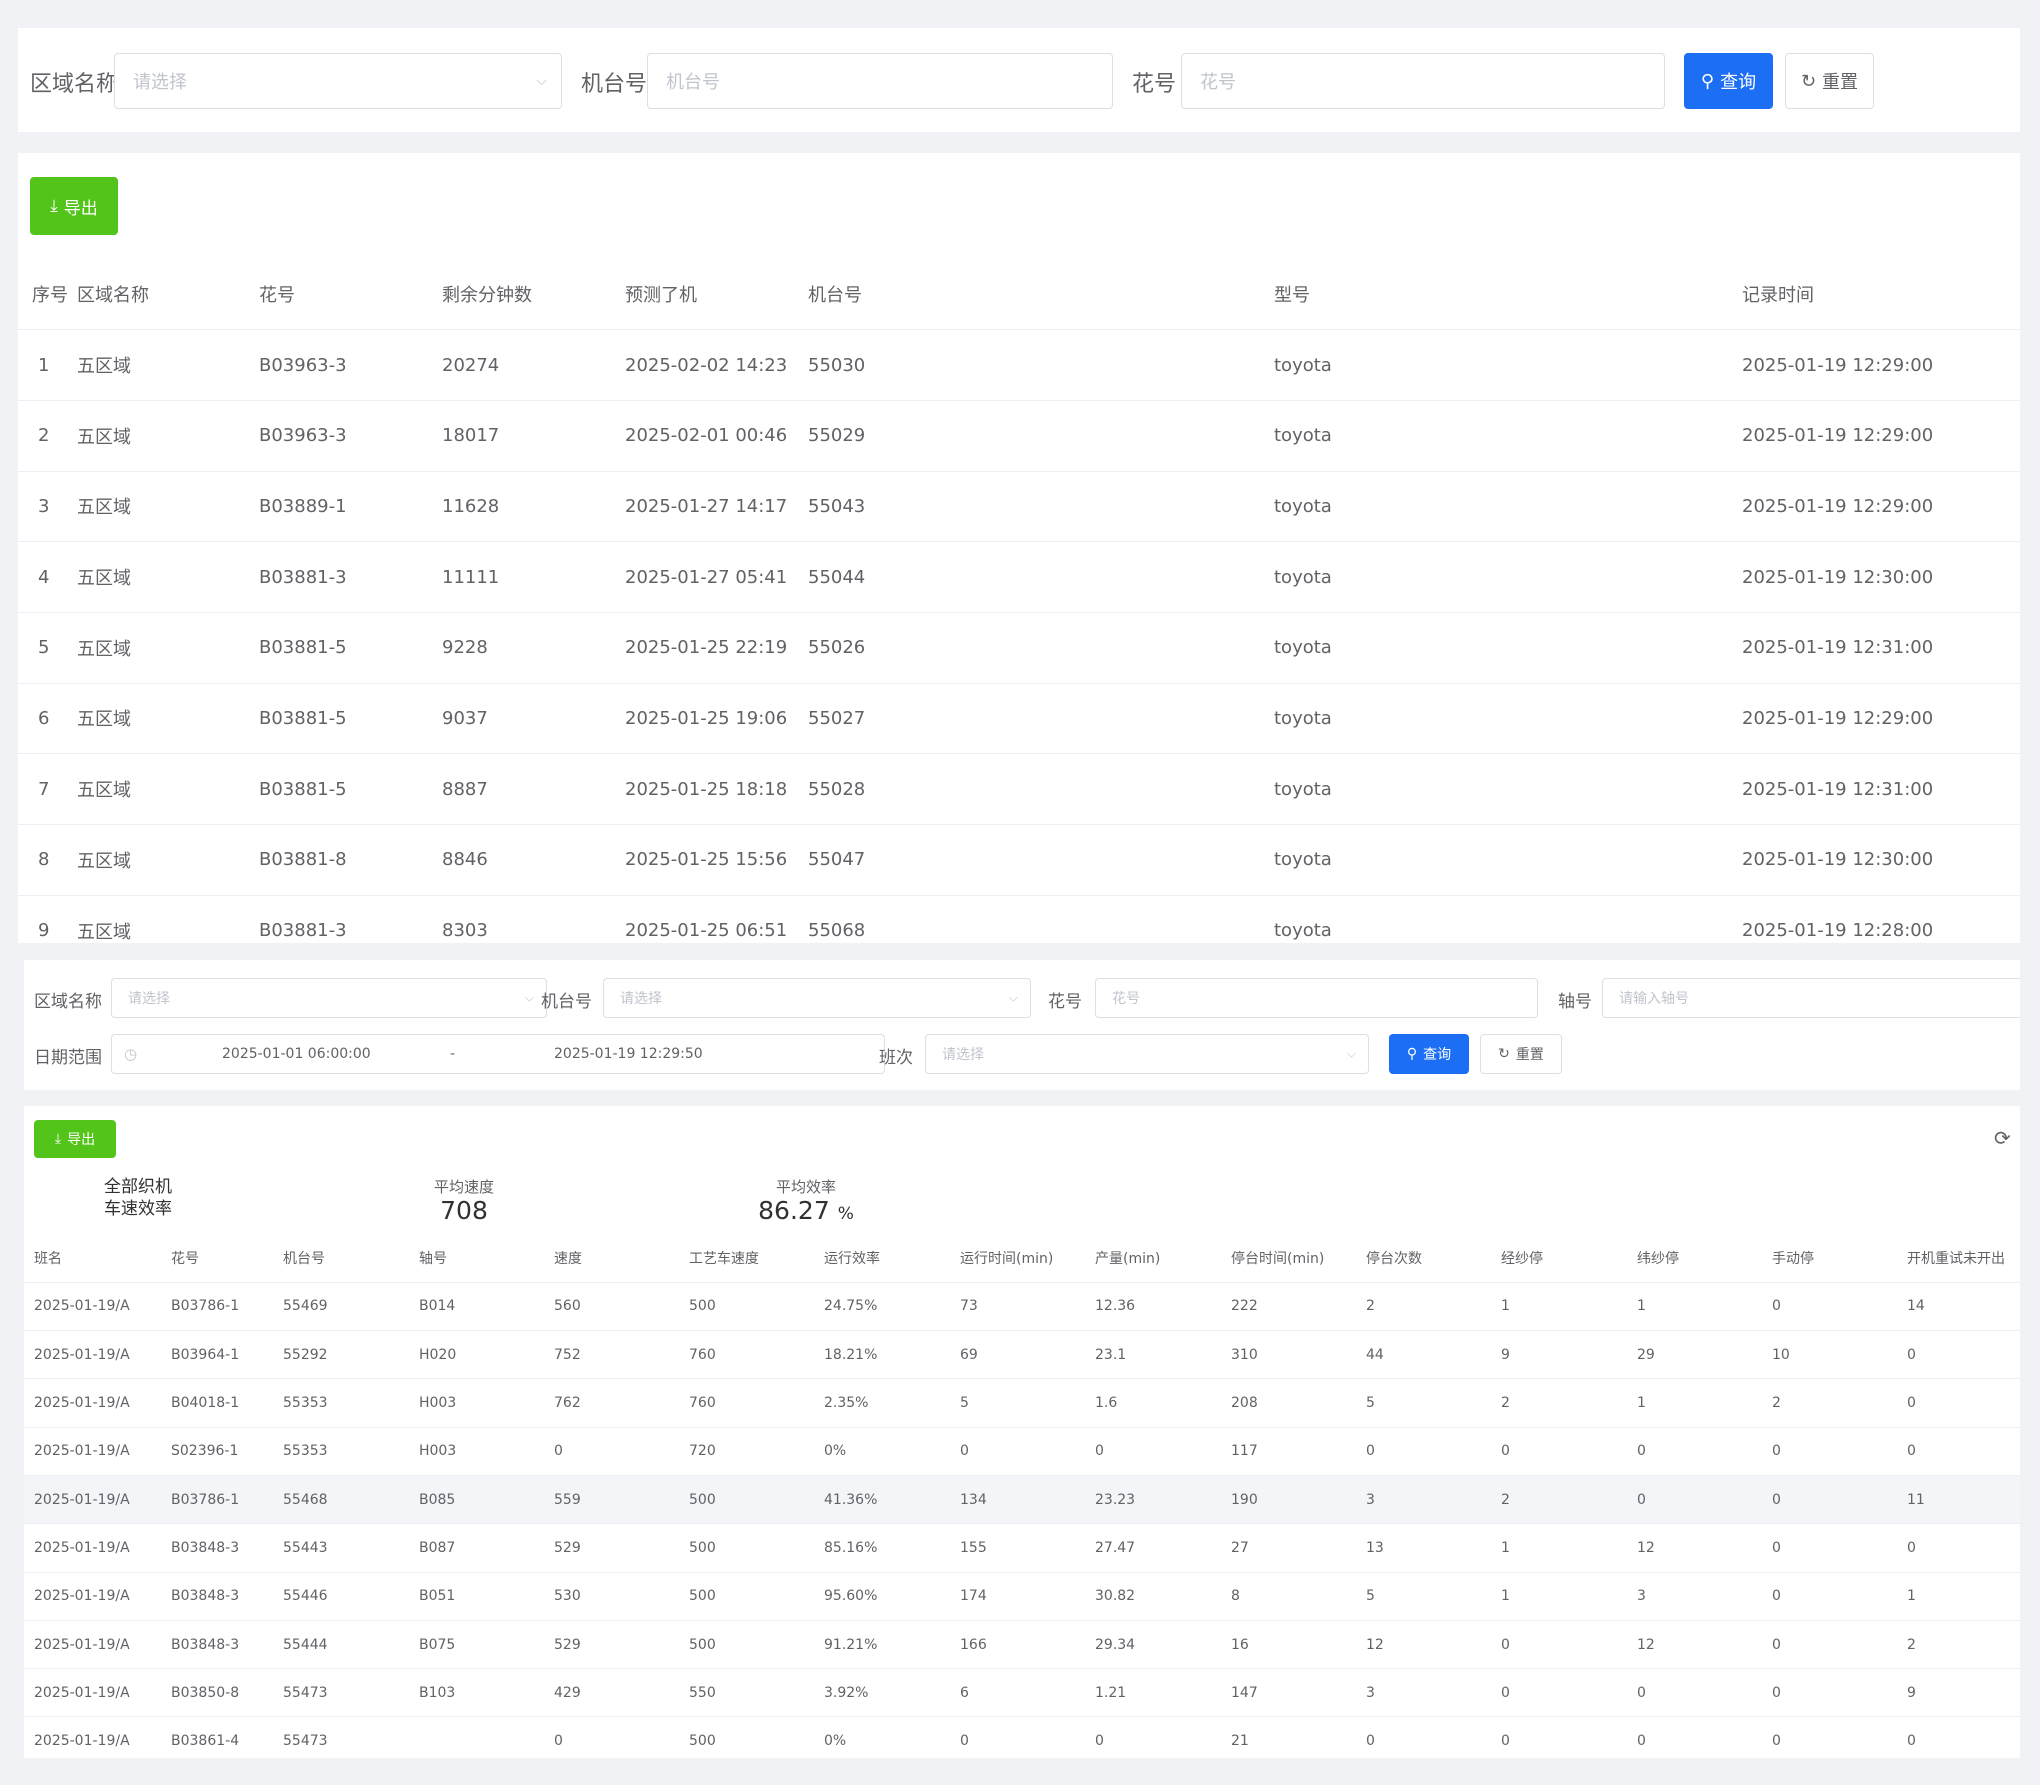 This screenshot has height=1785, width=2040. What do you see at coordinates (1147, 1054) in the screenshot?
I see `shift-select: 请选择 ⌵` at bounding box center [1147, 1054].